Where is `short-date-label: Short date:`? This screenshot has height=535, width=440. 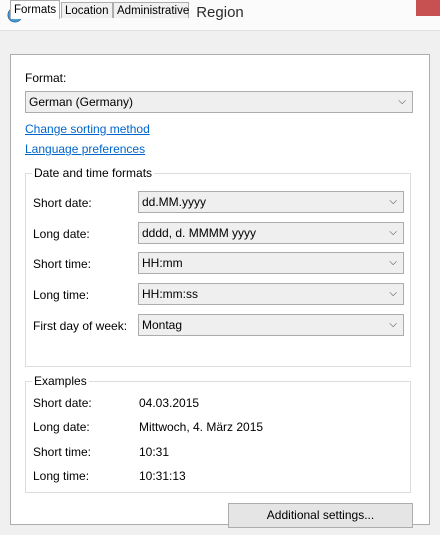
short-date-label: Short date: is located at coordinates (62, 203).